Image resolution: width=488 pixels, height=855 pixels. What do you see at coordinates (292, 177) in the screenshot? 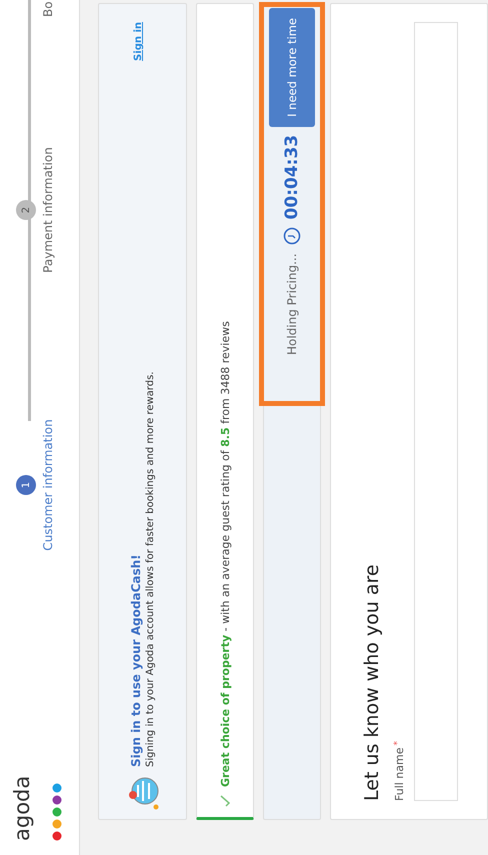
I see `countdown-timer: 00:04:33` at bounding box center [292, 177].